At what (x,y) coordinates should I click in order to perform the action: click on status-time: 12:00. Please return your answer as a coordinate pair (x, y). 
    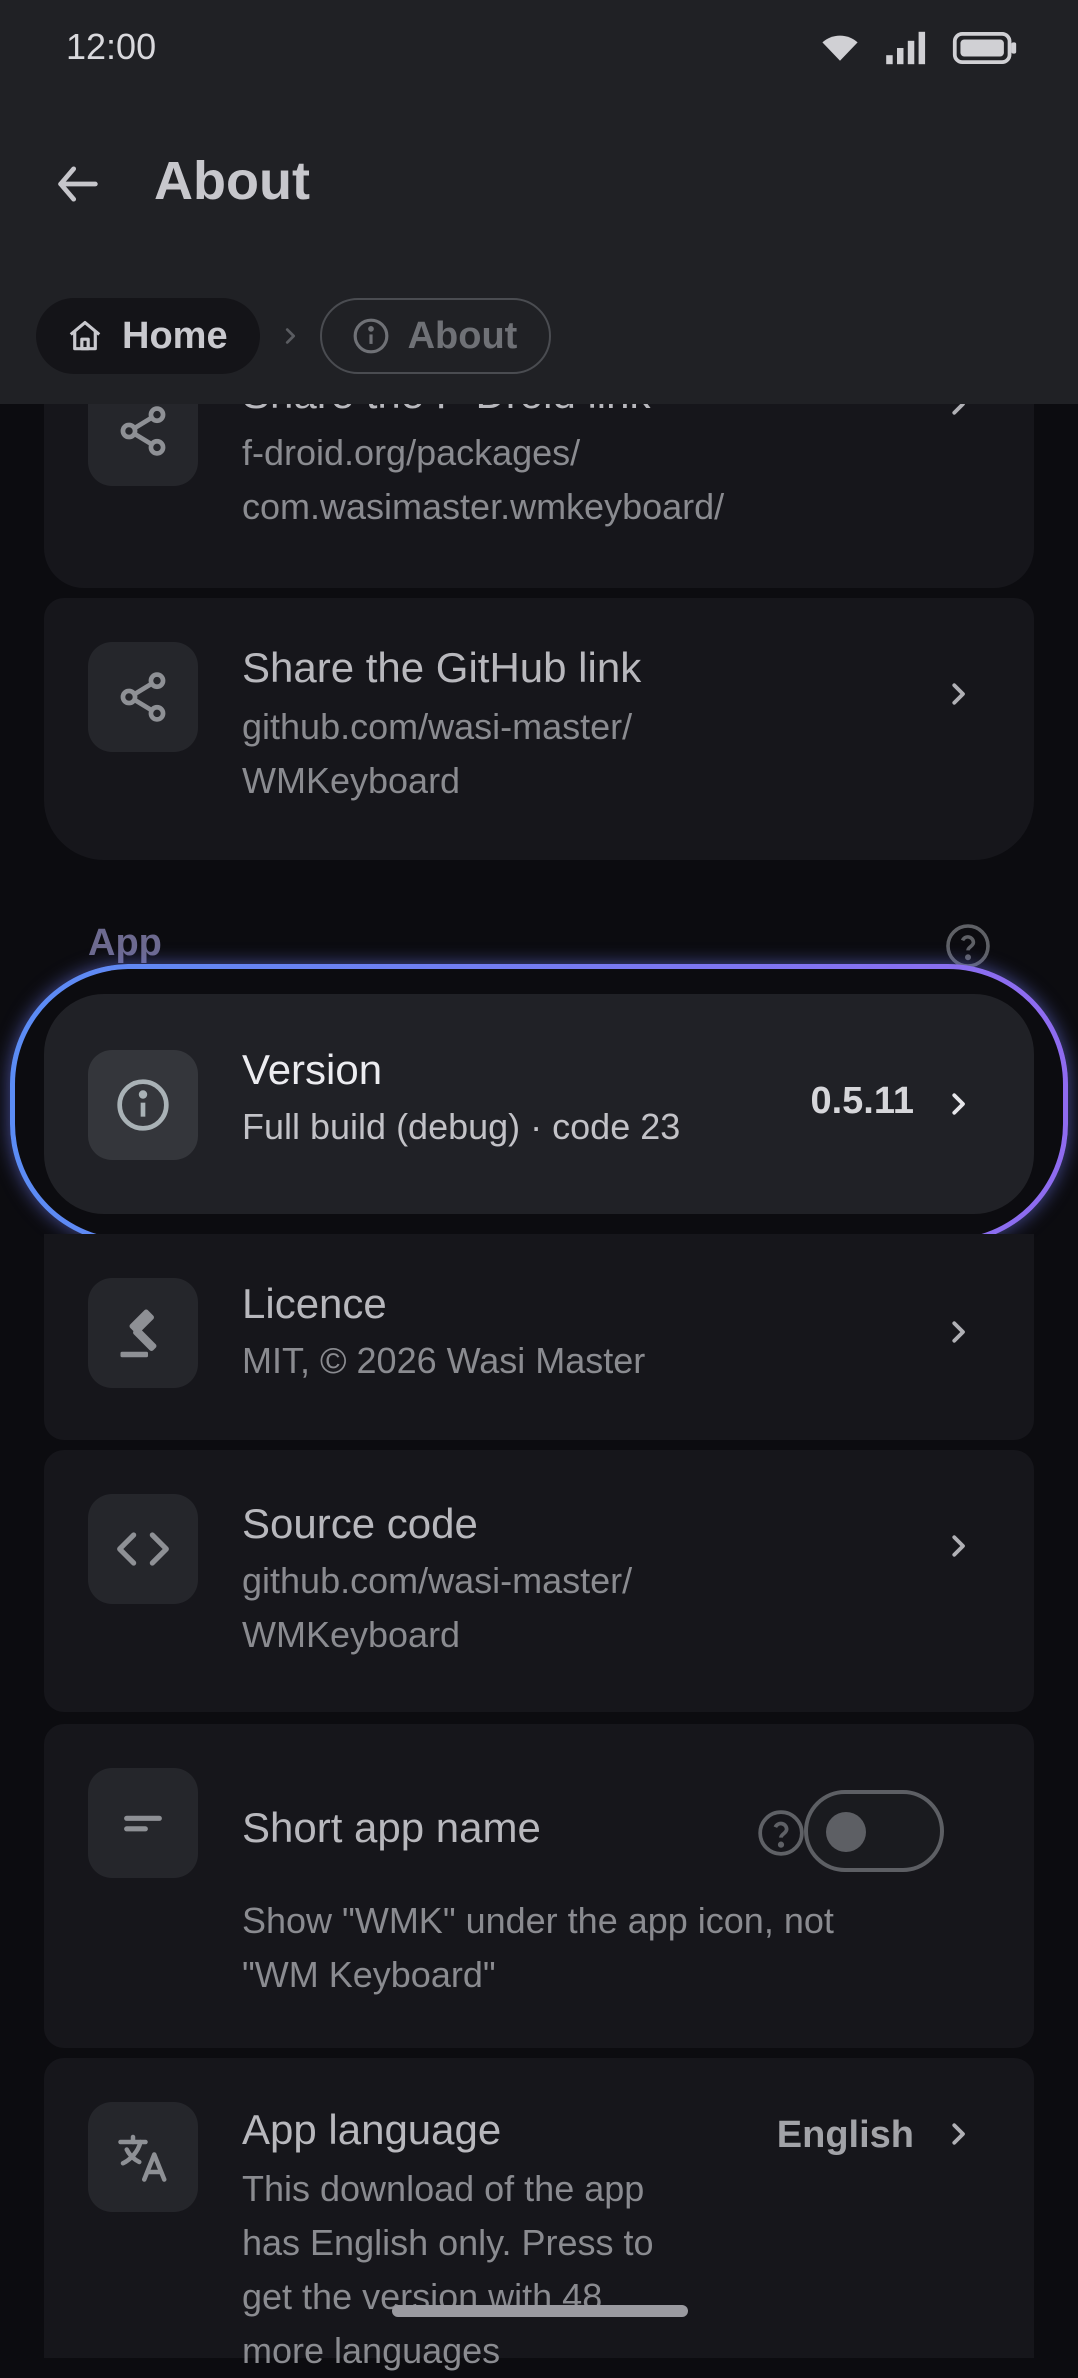
    Looking at the image, I should click on (111, 46).